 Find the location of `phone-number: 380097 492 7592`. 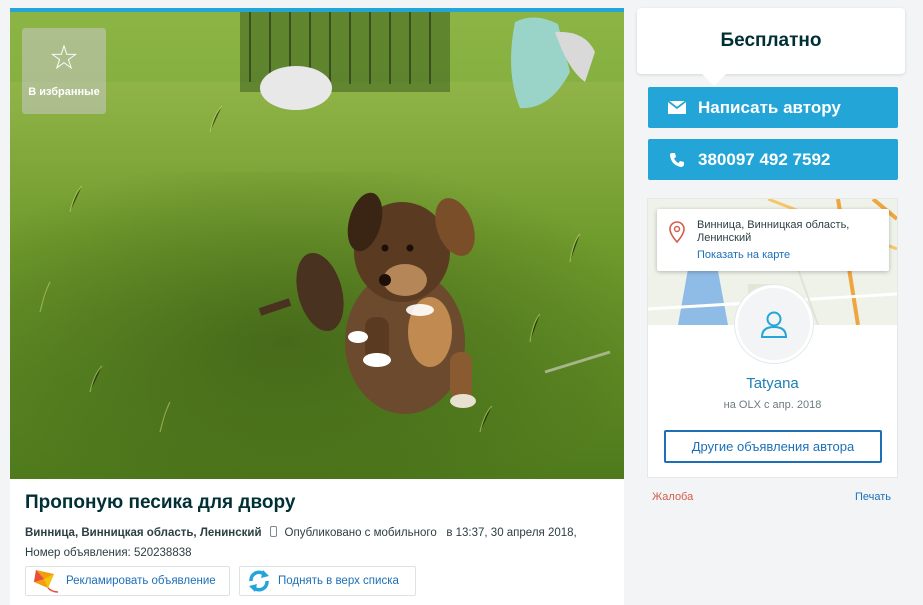

phone-number: 380097 492 7592 is located at coordinates (764, 159).